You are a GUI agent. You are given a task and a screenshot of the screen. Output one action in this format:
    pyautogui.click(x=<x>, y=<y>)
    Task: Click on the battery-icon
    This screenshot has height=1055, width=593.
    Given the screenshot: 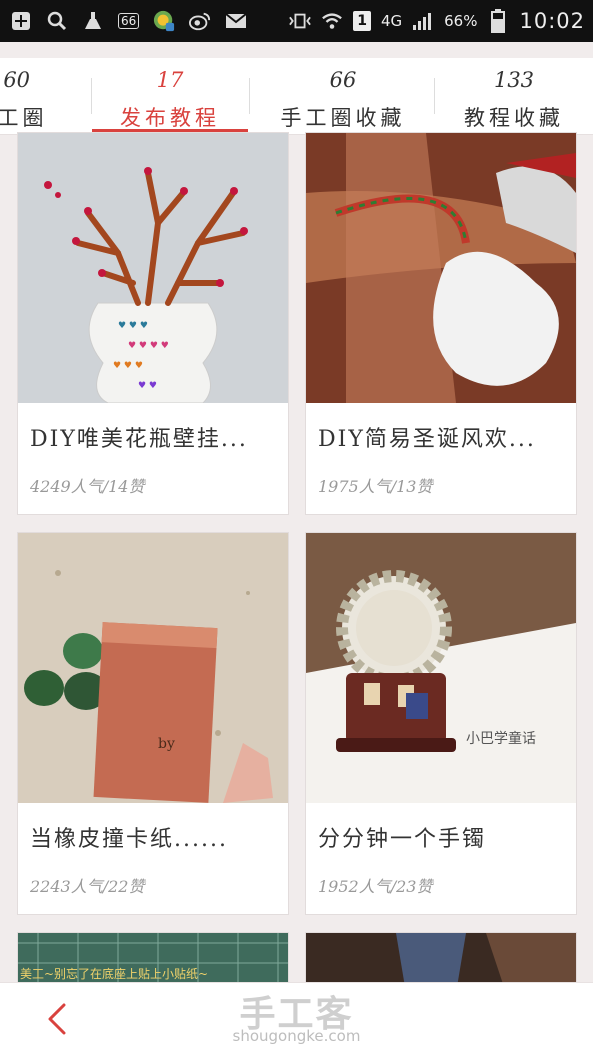 What is the action you would take?
    pyautogui.click(x=498, y=21)
    